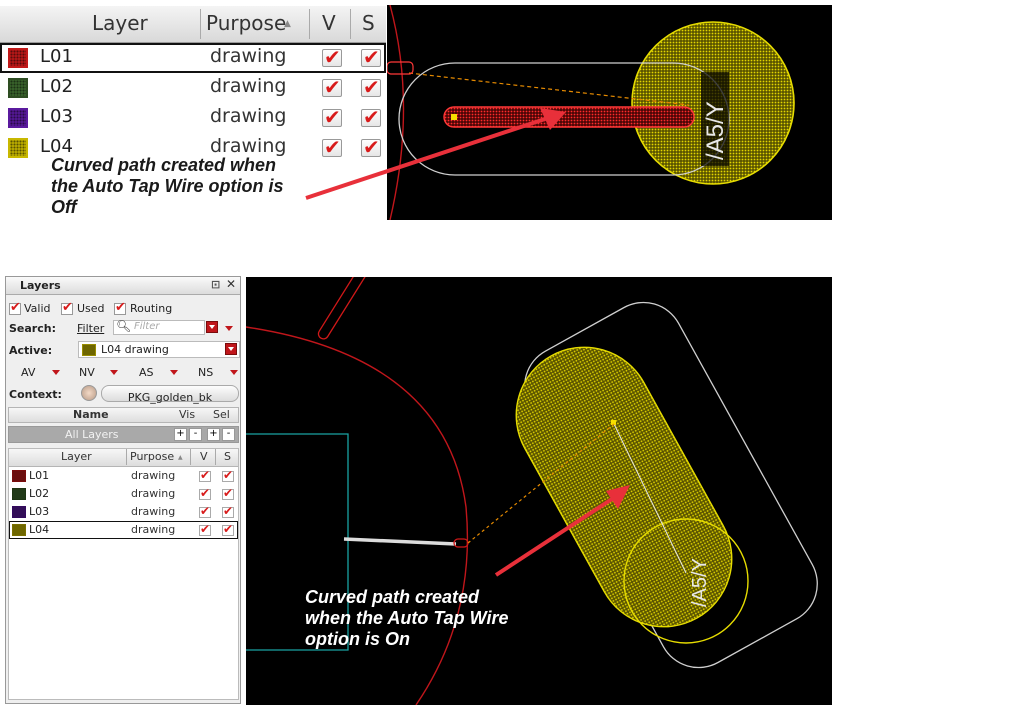  I want to click on nv-arrow, so click(114, 372).